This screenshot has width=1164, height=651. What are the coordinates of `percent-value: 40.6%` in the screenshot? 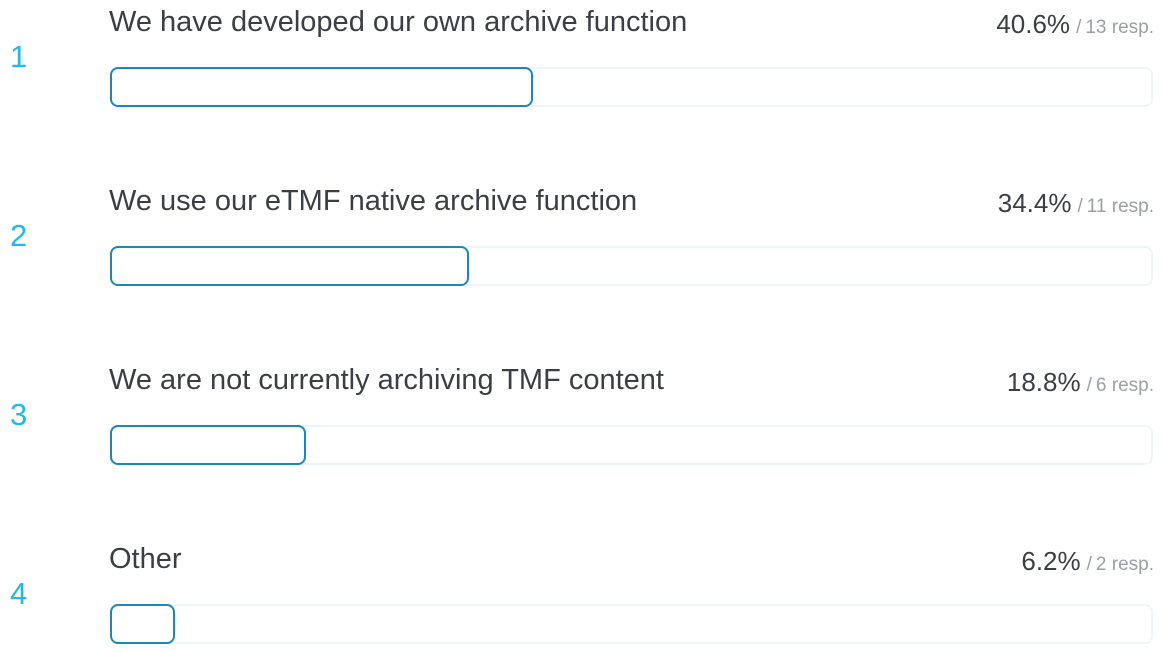 It's located at (1033, 24).